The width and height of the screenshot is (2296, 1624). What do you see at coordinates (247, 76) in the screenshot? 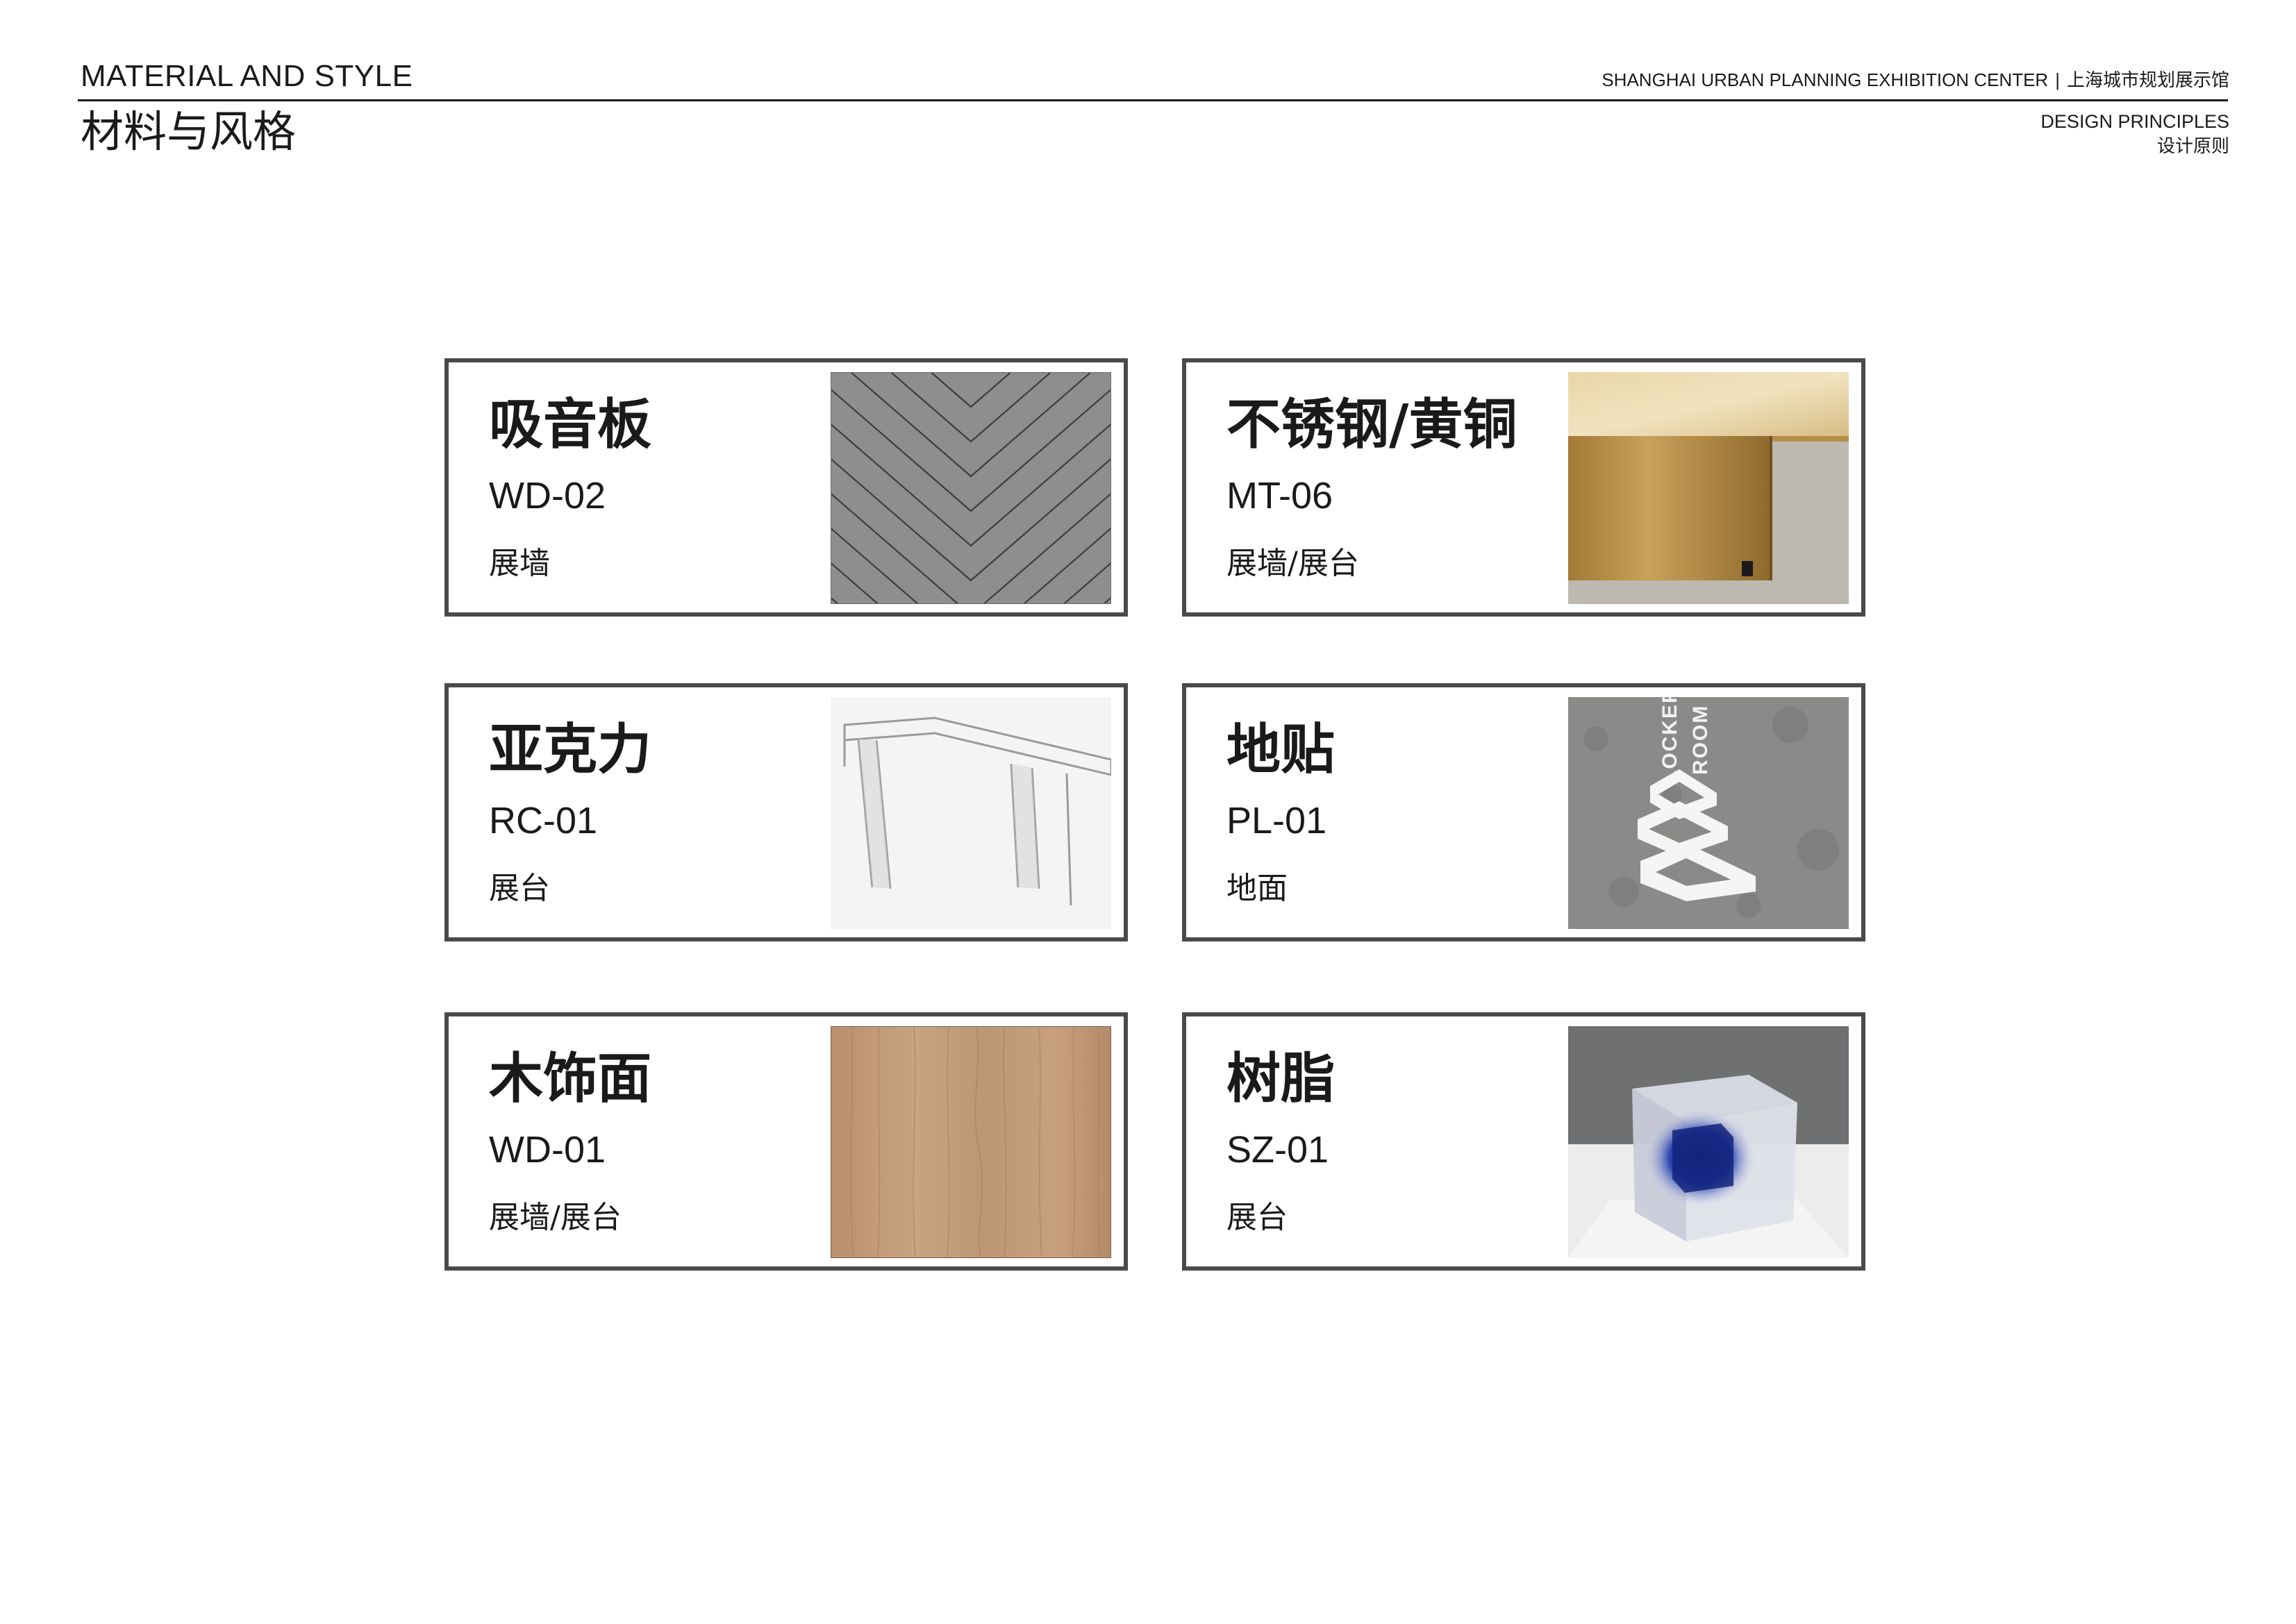
I see `page-title-en: MATERIAL AND STYLE` at bounding box center [247, 76].